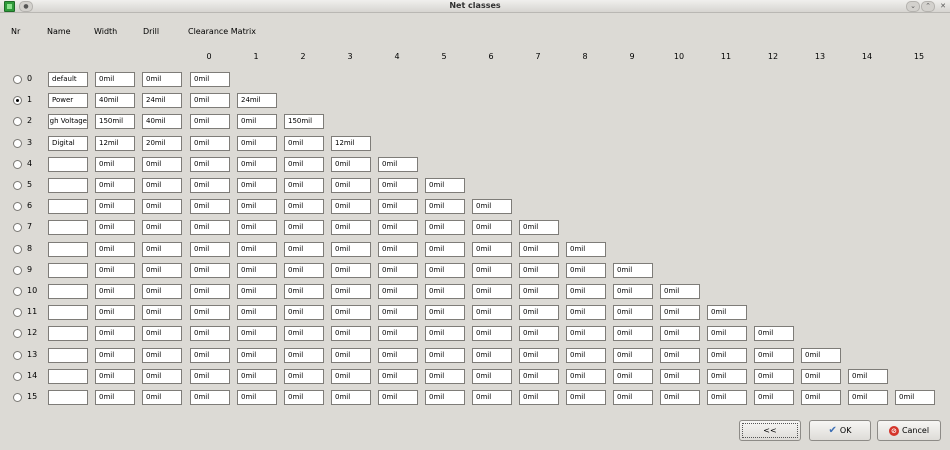  I want to click on width-field: 40mil, so click(115, 100).